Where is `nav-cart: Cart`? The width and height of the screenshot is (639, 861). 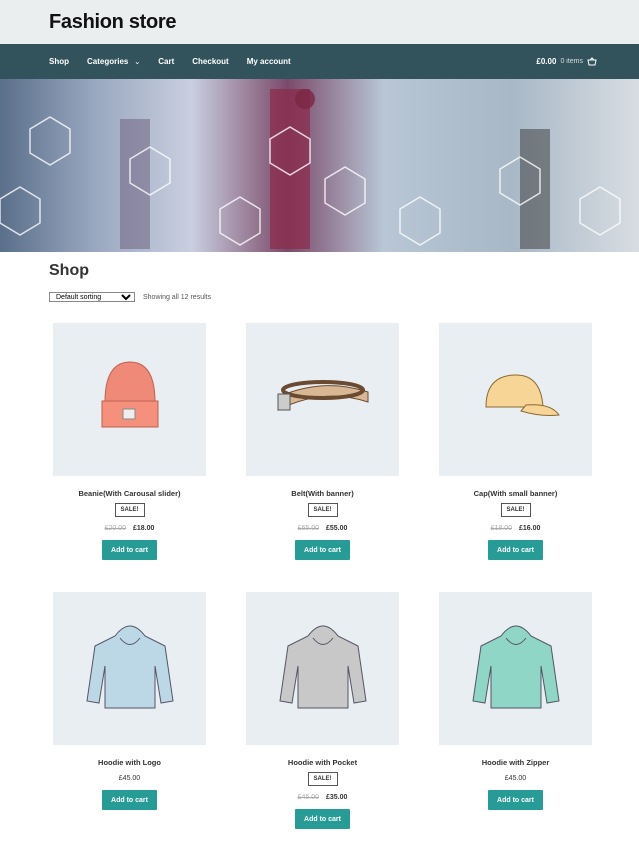
nav-cart: Cart is located at coordinates (166, 61).